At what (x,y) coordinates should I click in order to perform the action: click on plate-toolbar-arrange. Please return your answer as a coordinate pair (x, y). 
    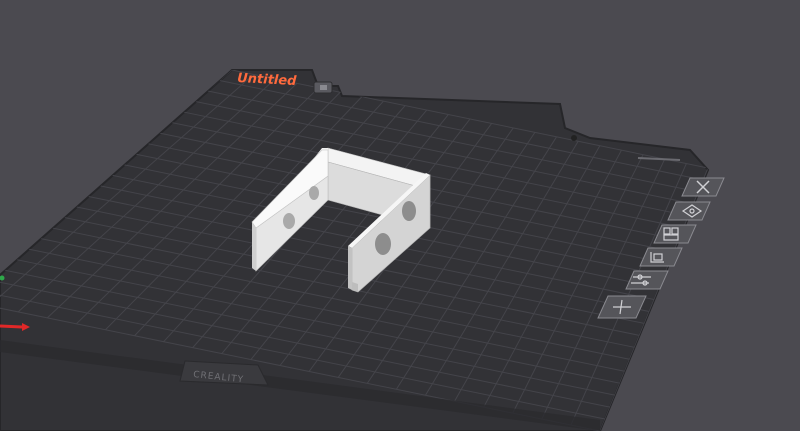
    Looking at the image, I should click on (675, 234).